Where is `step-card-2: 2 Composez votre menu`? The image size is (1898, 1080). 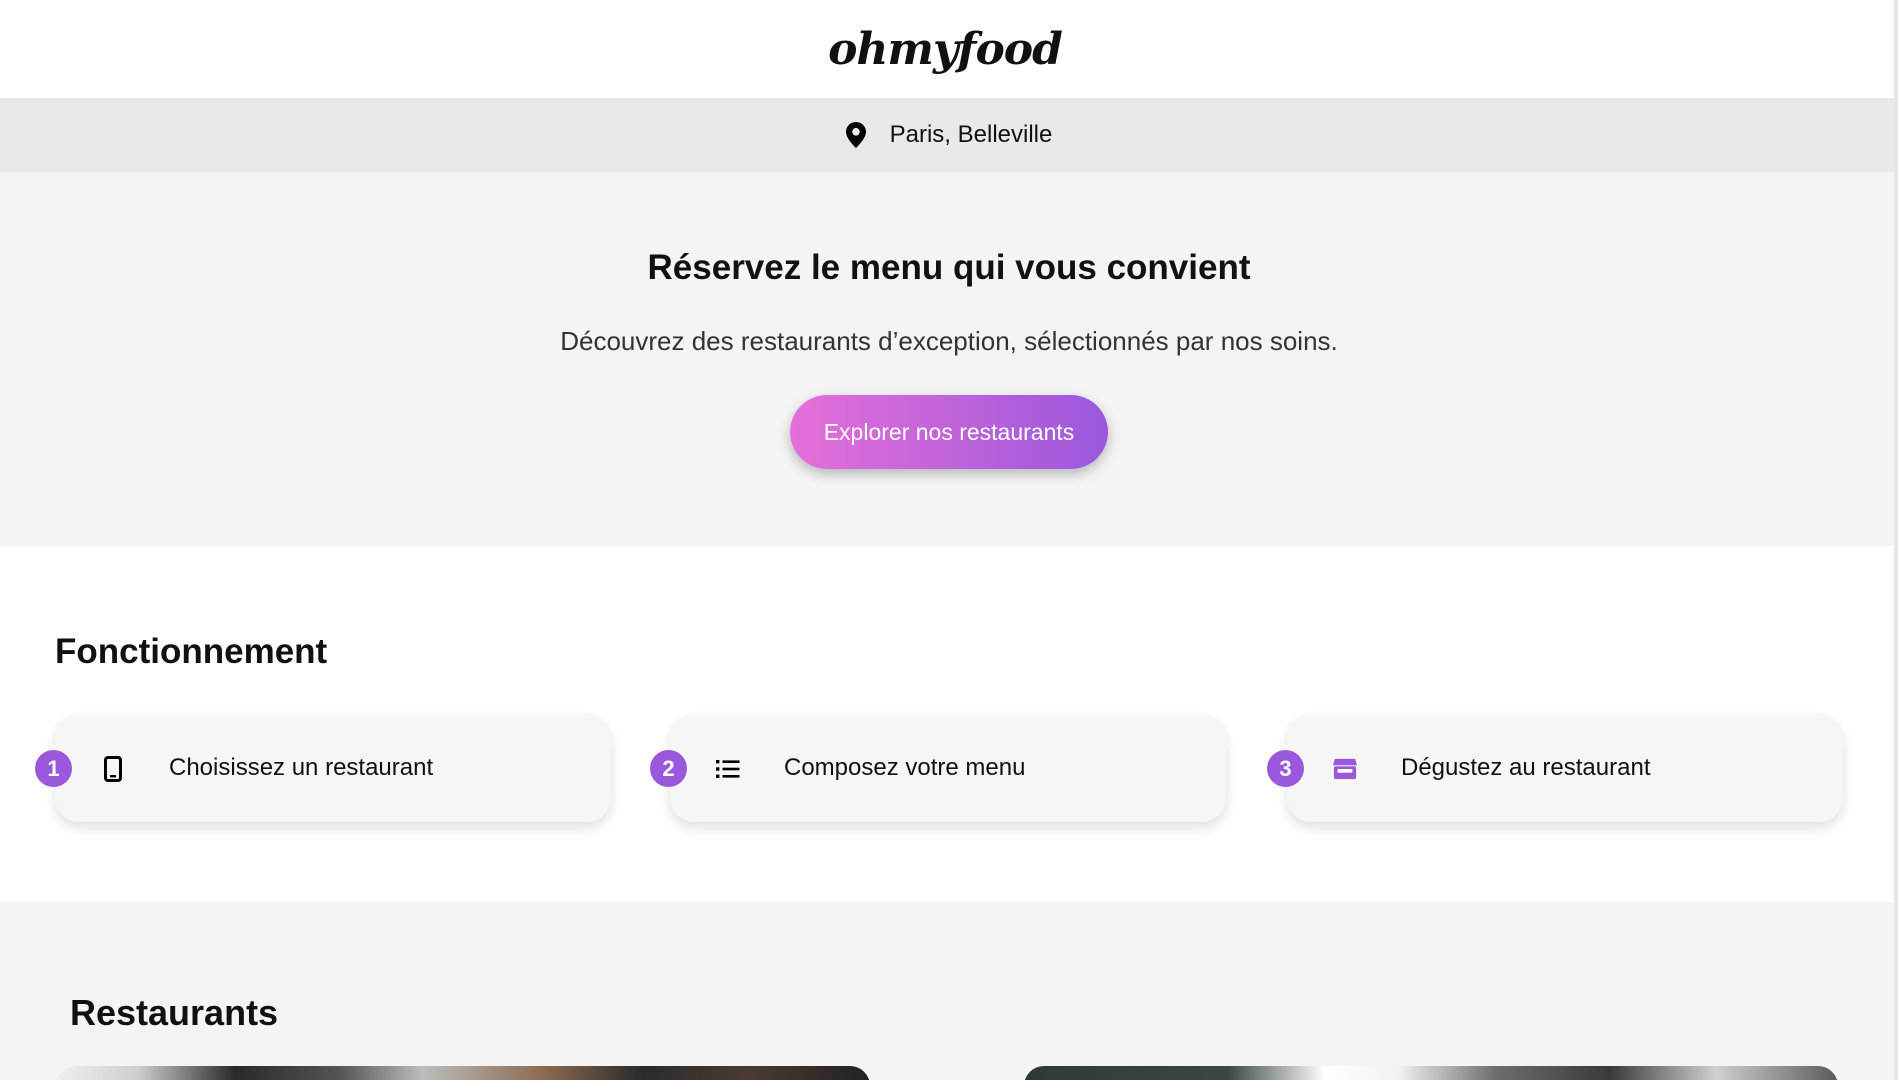 step-card-2: 2 Composez votre menu is located at coordinates (938, 768).